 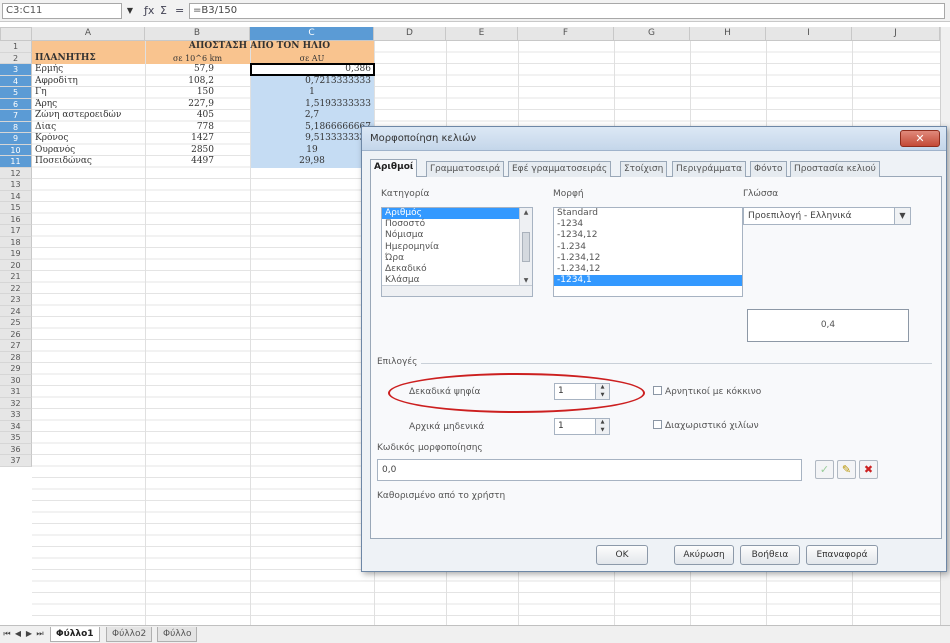 What do you see at coordinates (707, 391) in the screenshot?
I see `negative-red-checkbox: Αρνητικοί με κόκκινο` at bounding box center [707, 391].